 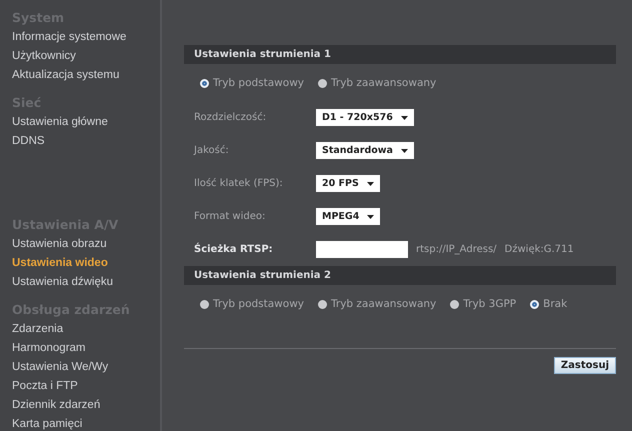 I want to click on section-header: Ustawienia strumienia 2, so click(x=400, y=275).